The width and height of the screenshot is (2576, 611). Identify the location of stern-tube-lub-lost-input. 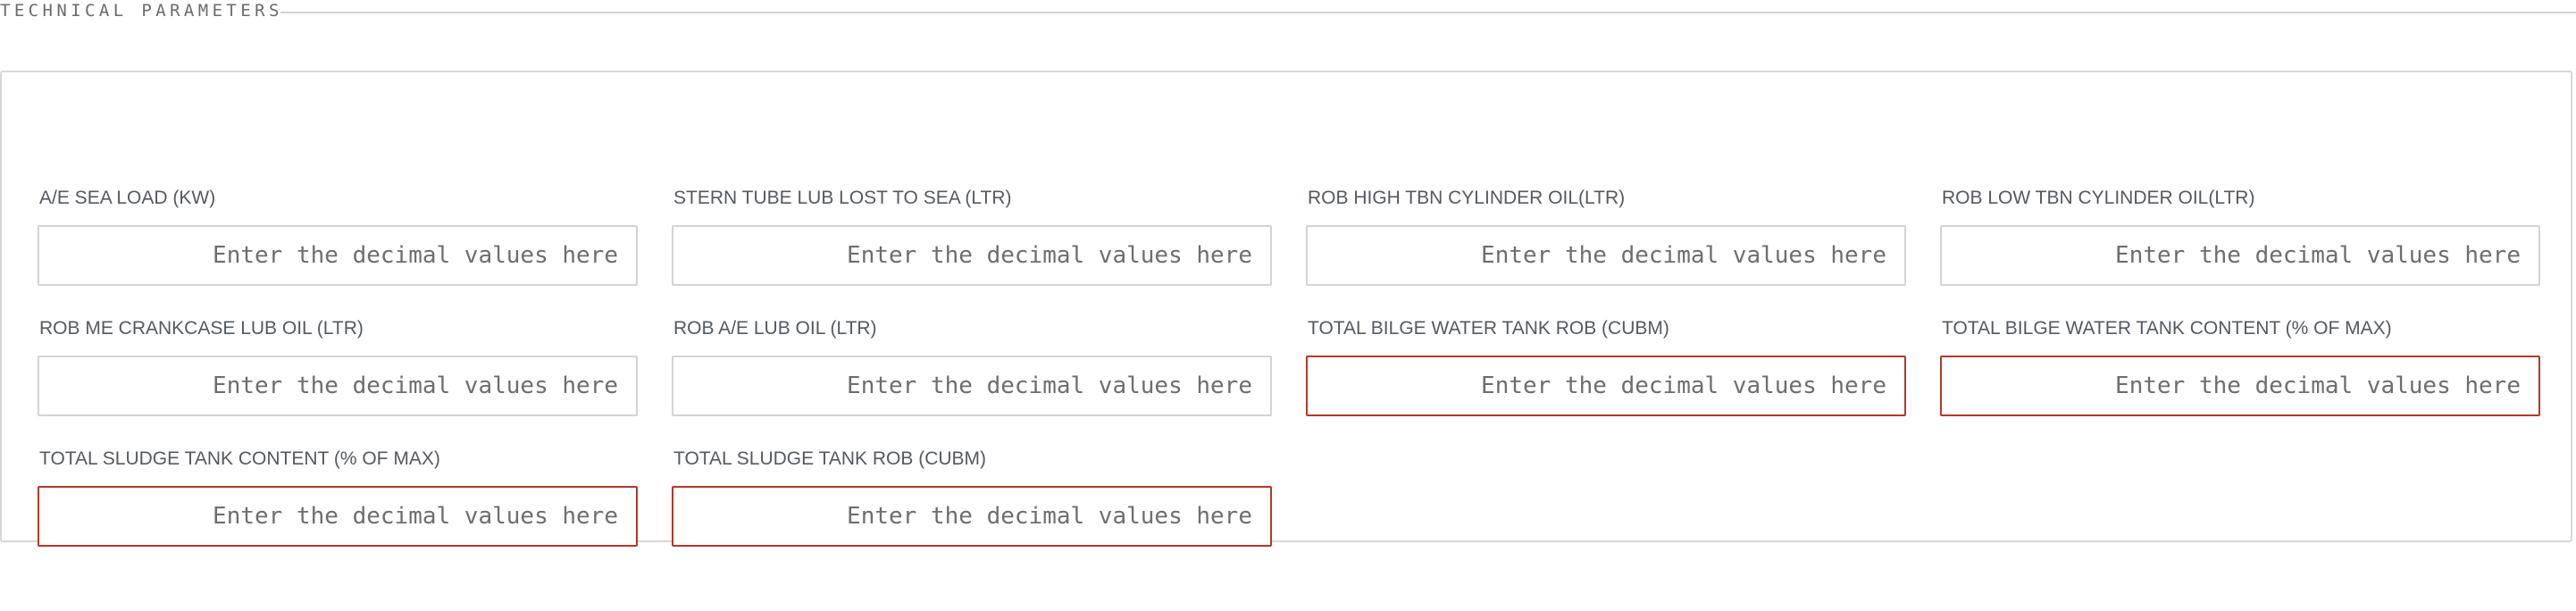
(972, 255).